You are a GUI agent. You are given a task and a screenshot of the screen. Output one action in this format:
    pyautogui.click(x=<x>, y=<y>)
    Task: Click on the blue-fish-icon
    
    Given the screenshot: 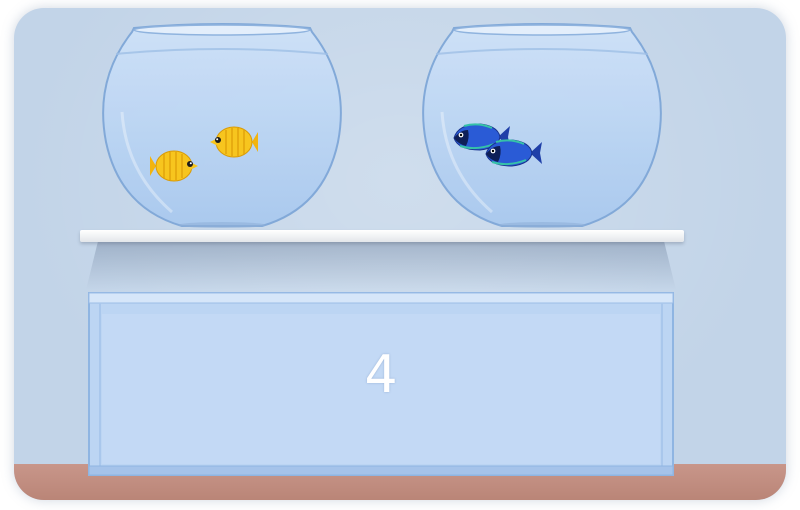 What is the action you would take?
    pyautogui.click(x=513, y=153)
    